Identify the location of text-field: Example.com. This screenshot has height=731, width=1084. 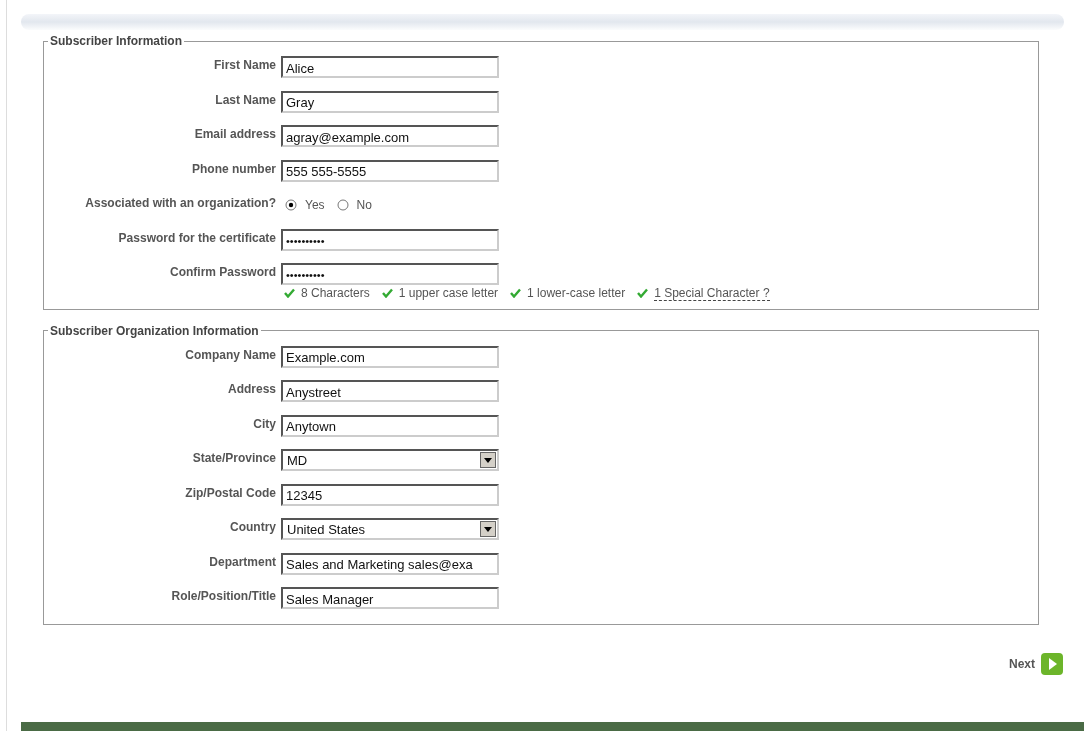
(390, 356).